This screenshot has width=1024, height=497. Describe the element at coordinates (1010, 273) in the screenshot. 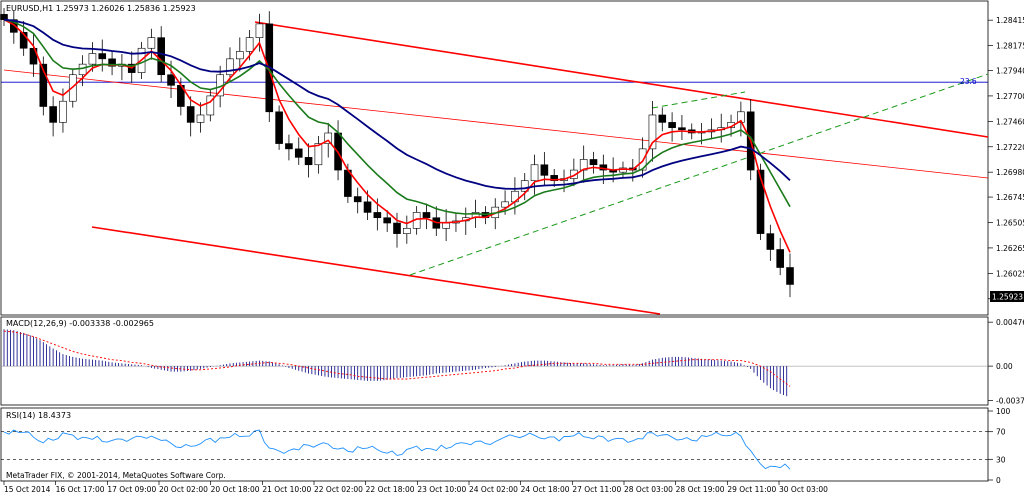

I see `price-tick-label: 1.26025` at that location.